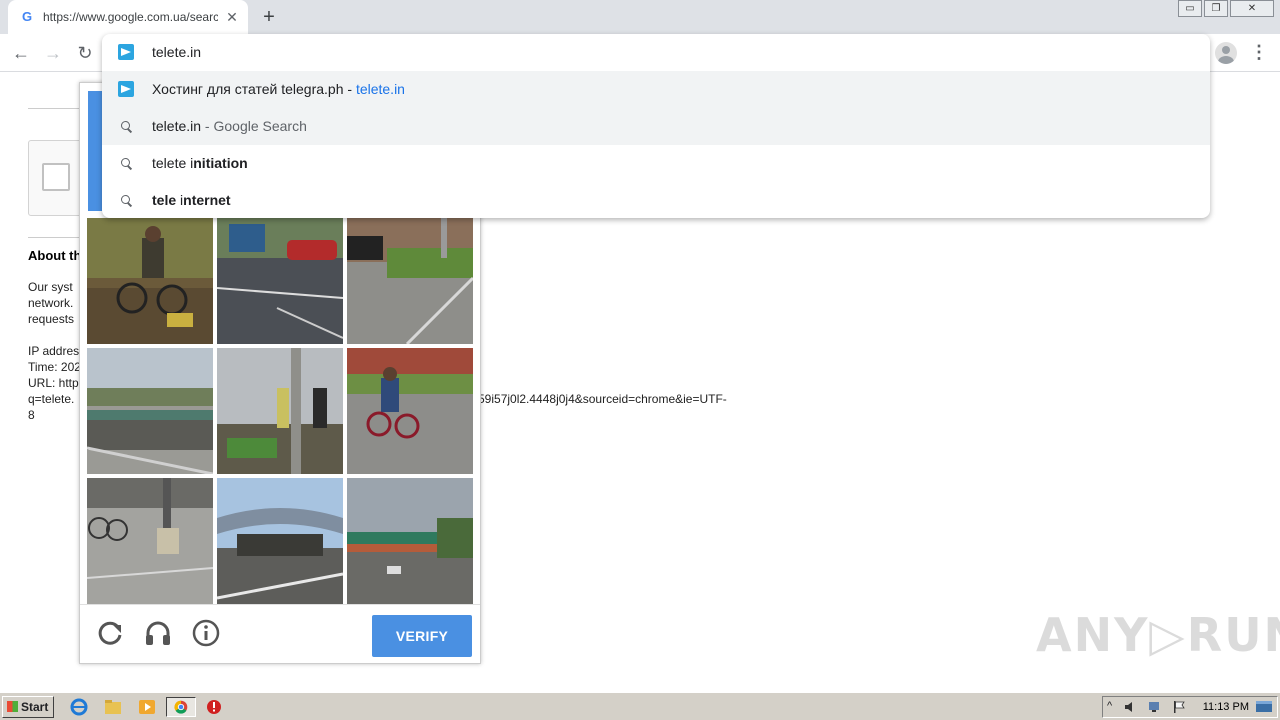 This screenshot has width=1280, height=720. I want to click on recaptcha-checkbox, so click(56, 177).